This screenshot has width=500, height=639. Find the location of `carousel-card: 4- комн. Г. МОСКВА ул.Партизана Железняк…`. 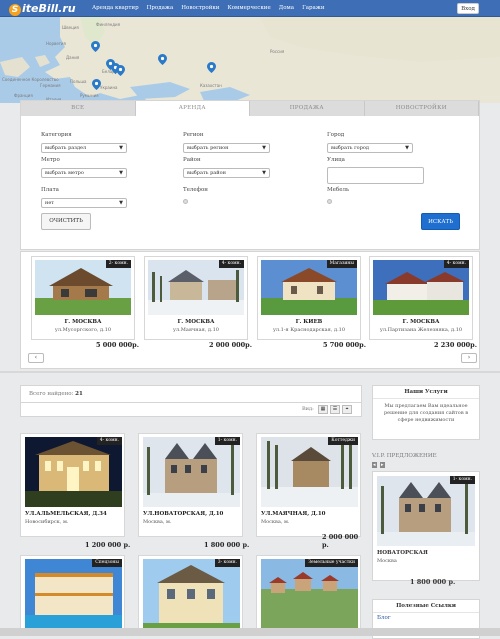

carousel-card: 4- комн. Г. МОСКВА ул.Партизана Железняк… is located at coordinates (421, 298).